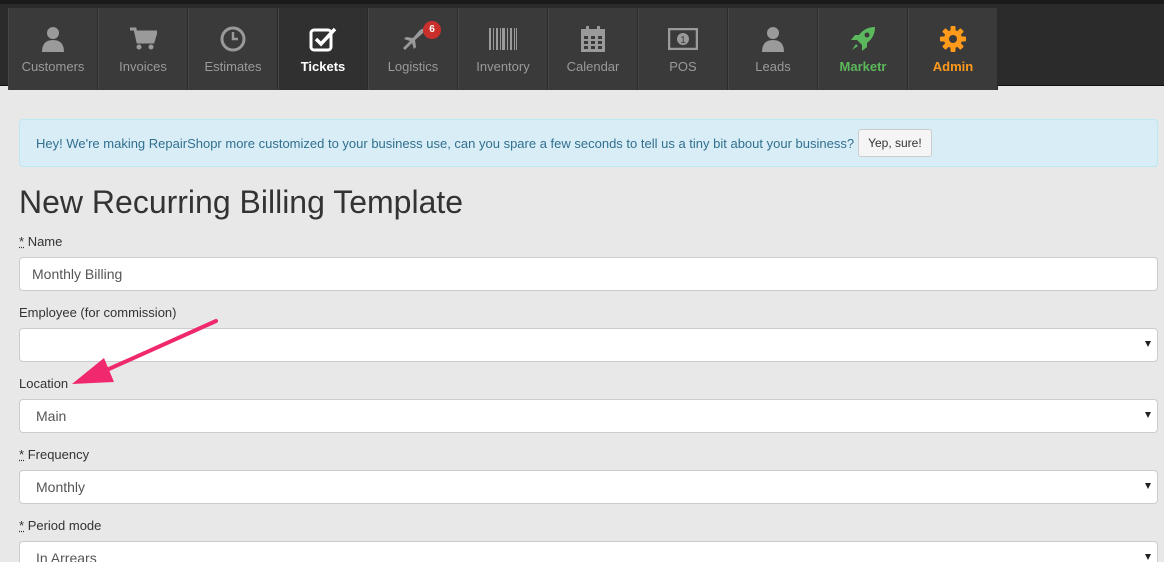 Image resolution: width=1164 pixels, height=562 pixels. I want to click on frequency-select: Monthly, so click(588, 487).